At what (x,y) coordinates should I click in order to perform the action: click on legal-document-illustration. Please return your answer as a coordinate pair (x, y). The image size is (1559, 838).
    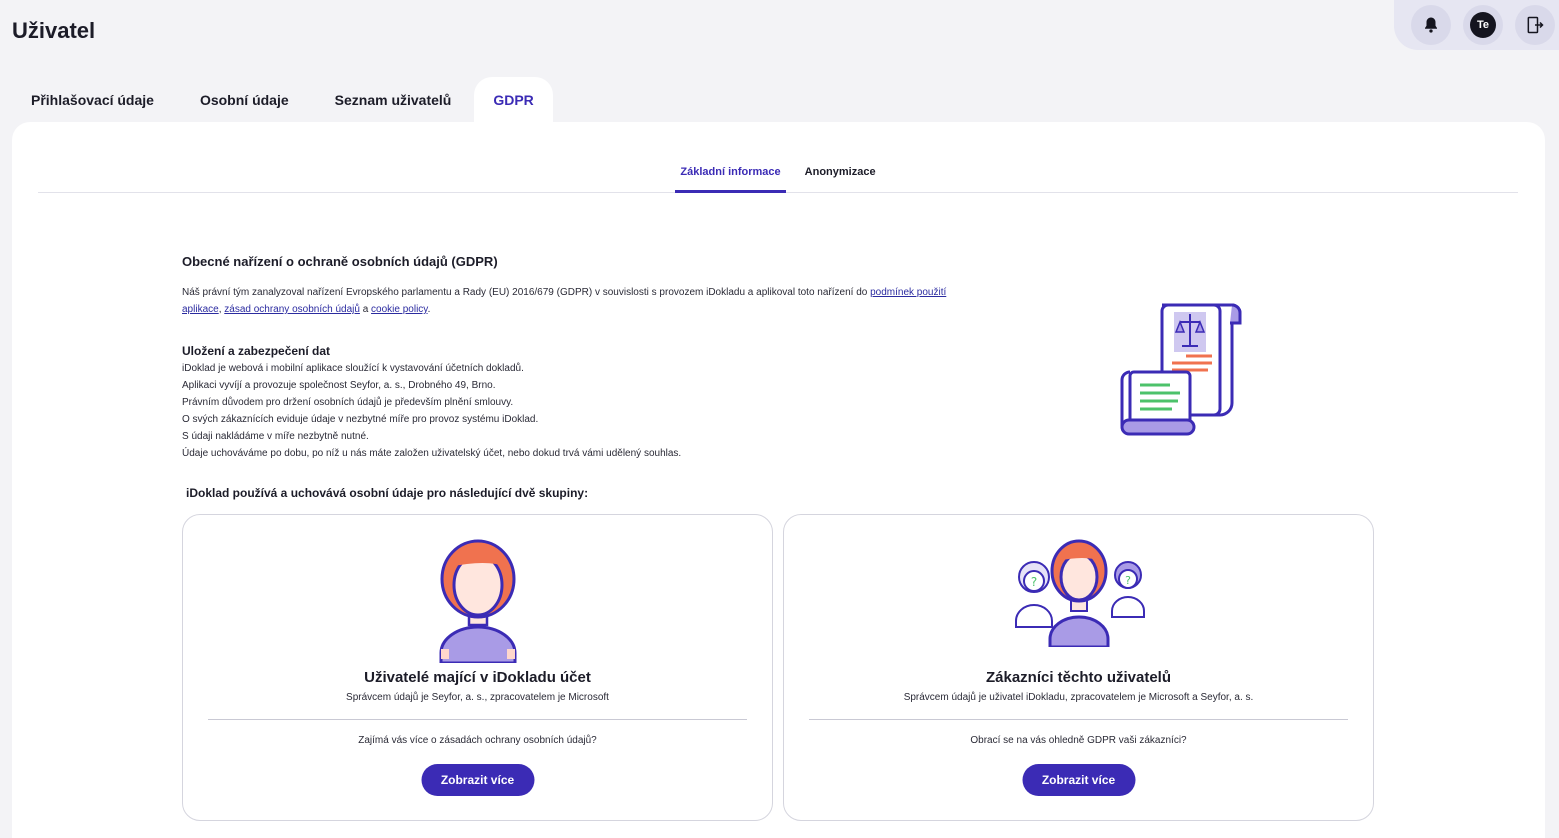
    Looking at the image, I should click on (1181, 369).